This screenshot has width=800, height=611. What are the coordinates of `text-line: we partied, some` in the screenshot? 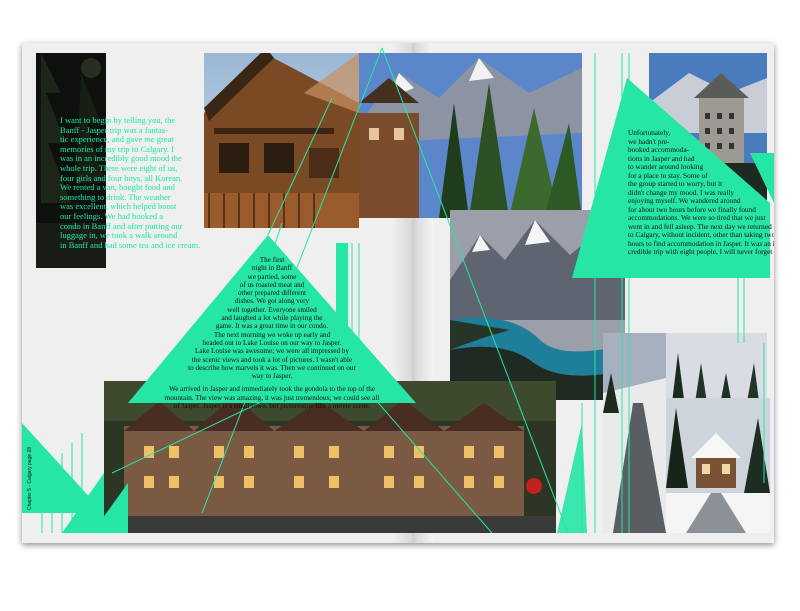 It's located at (272, 276).